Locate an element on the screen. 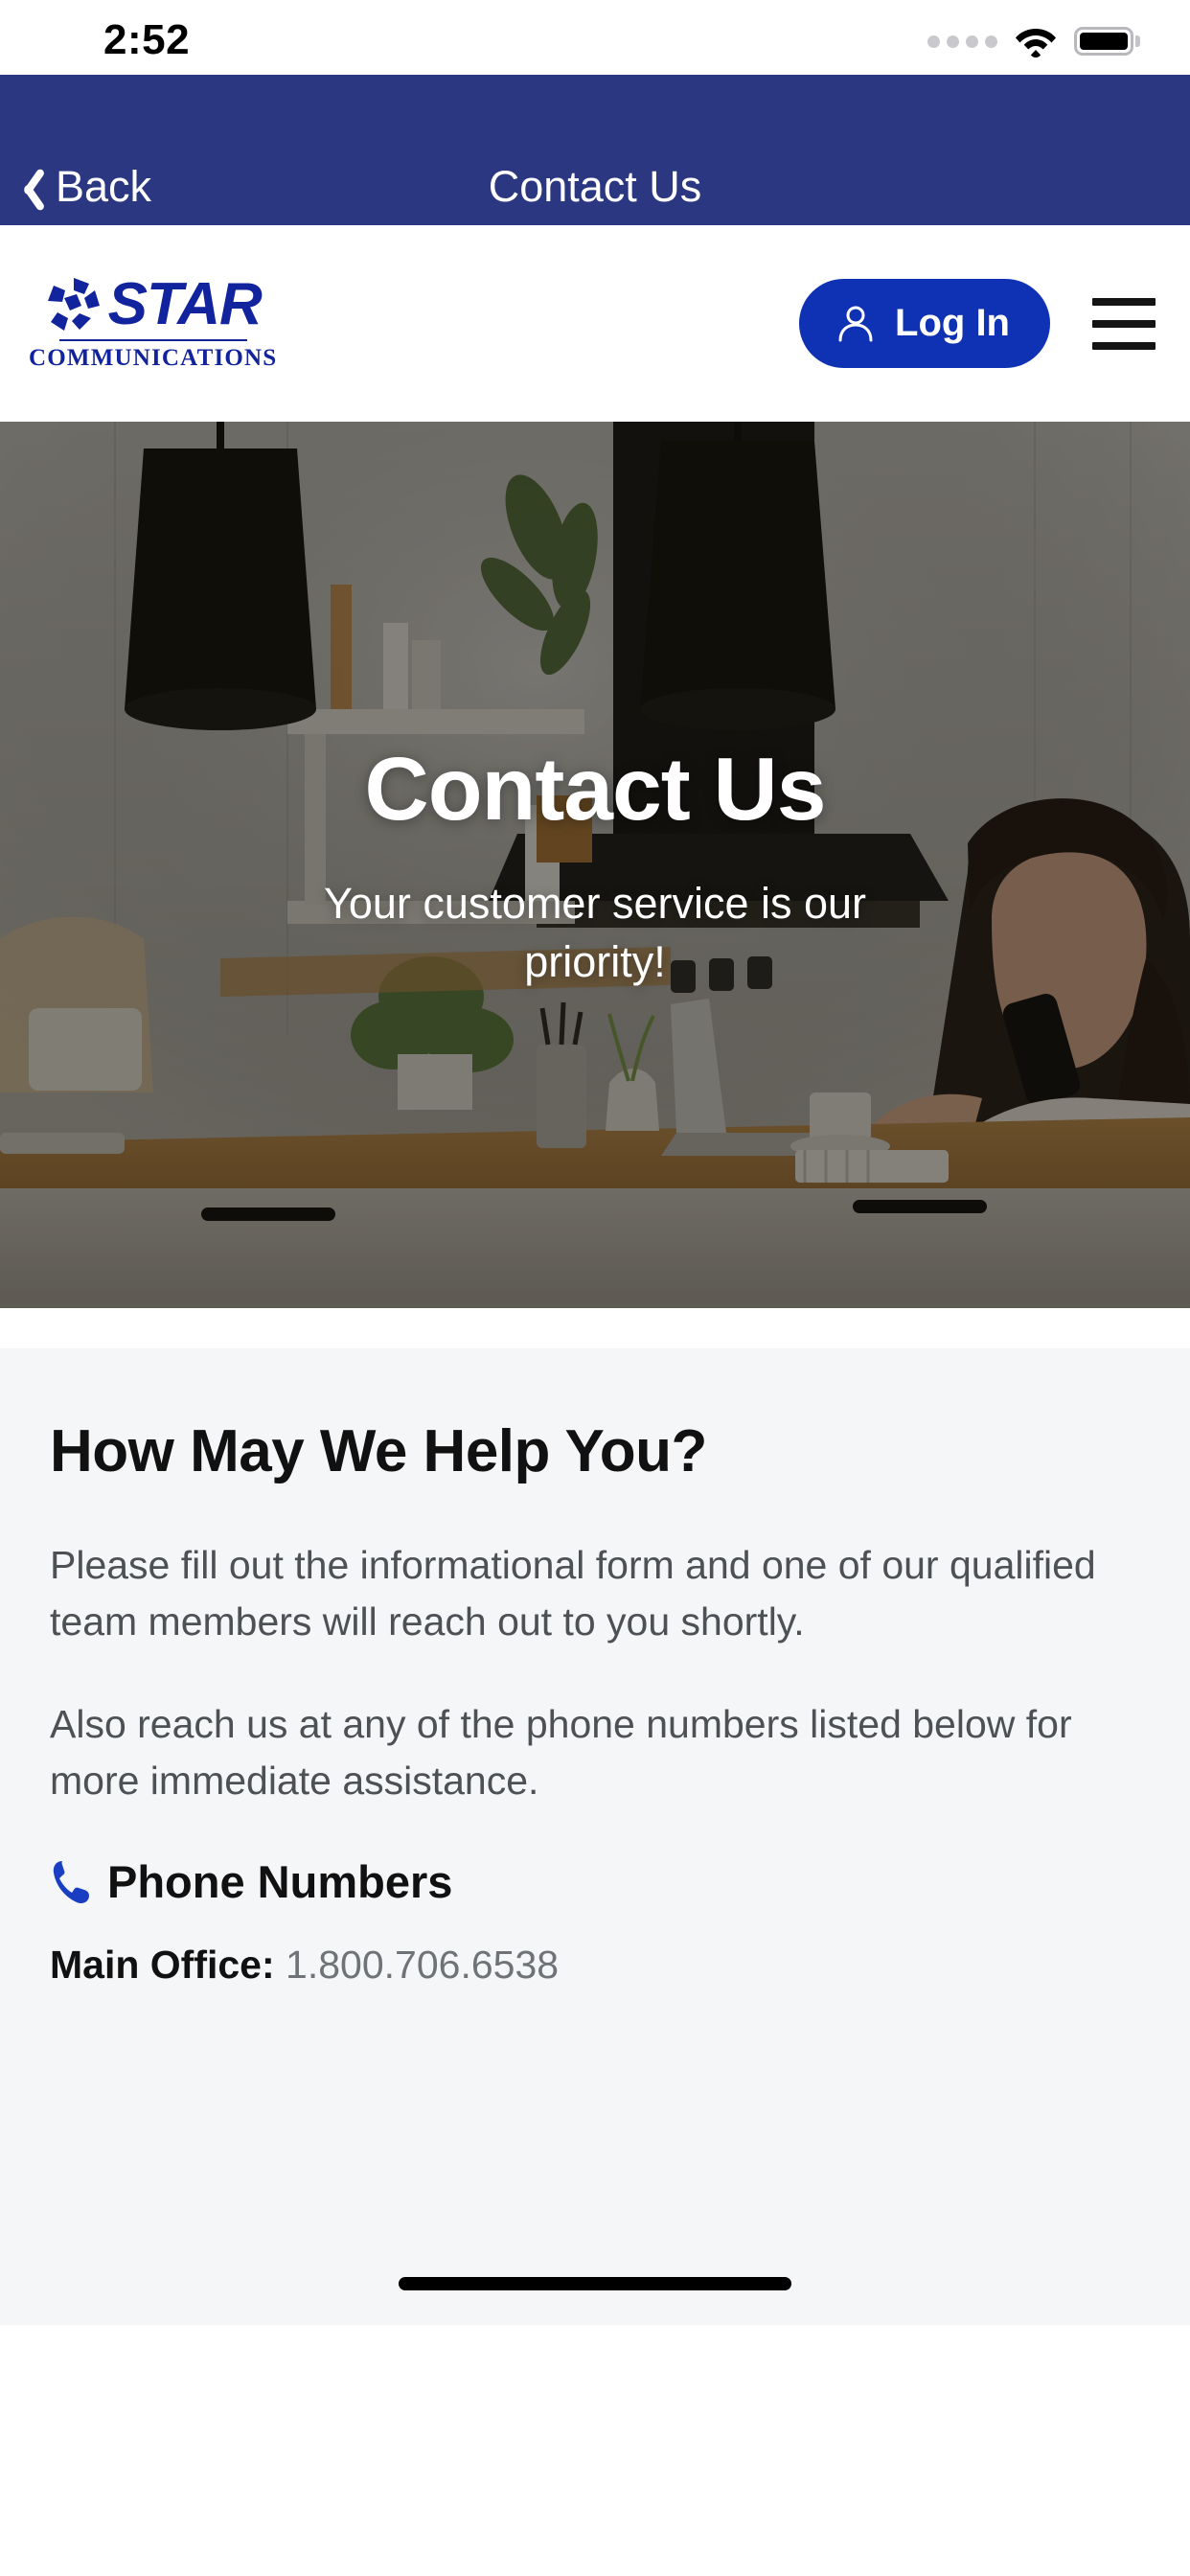 The height and width of the screenshot is (2576, 1190). status-bar: 2:52 is located at coordinates (595, 37).